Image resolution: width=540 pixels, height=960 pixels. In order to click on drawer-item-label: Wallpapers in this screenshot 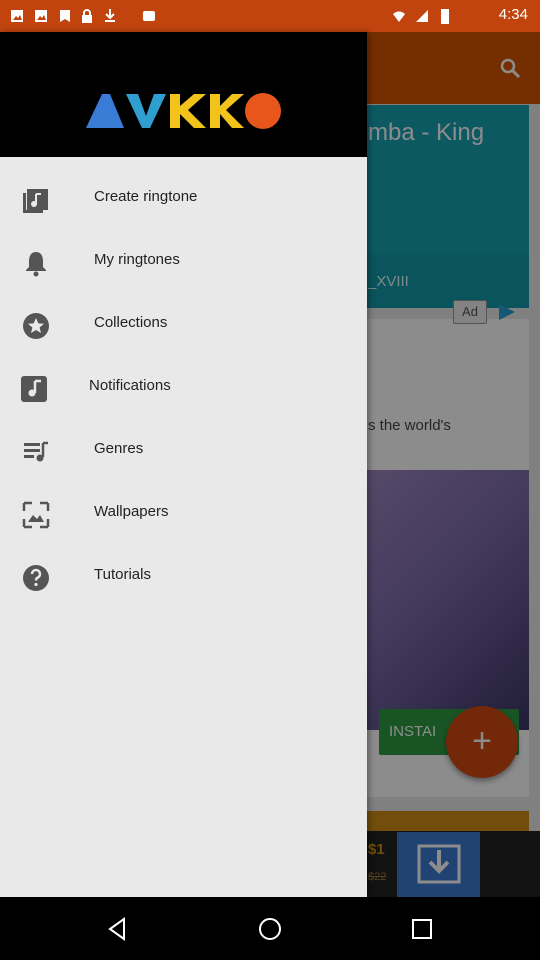, I will do `click(131, 511)`.